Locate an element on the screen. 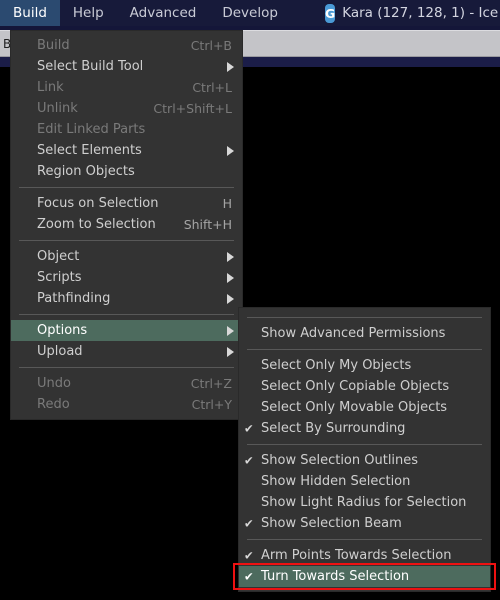  build-menu-item-label: Undo is located at coordinates (54, 383).